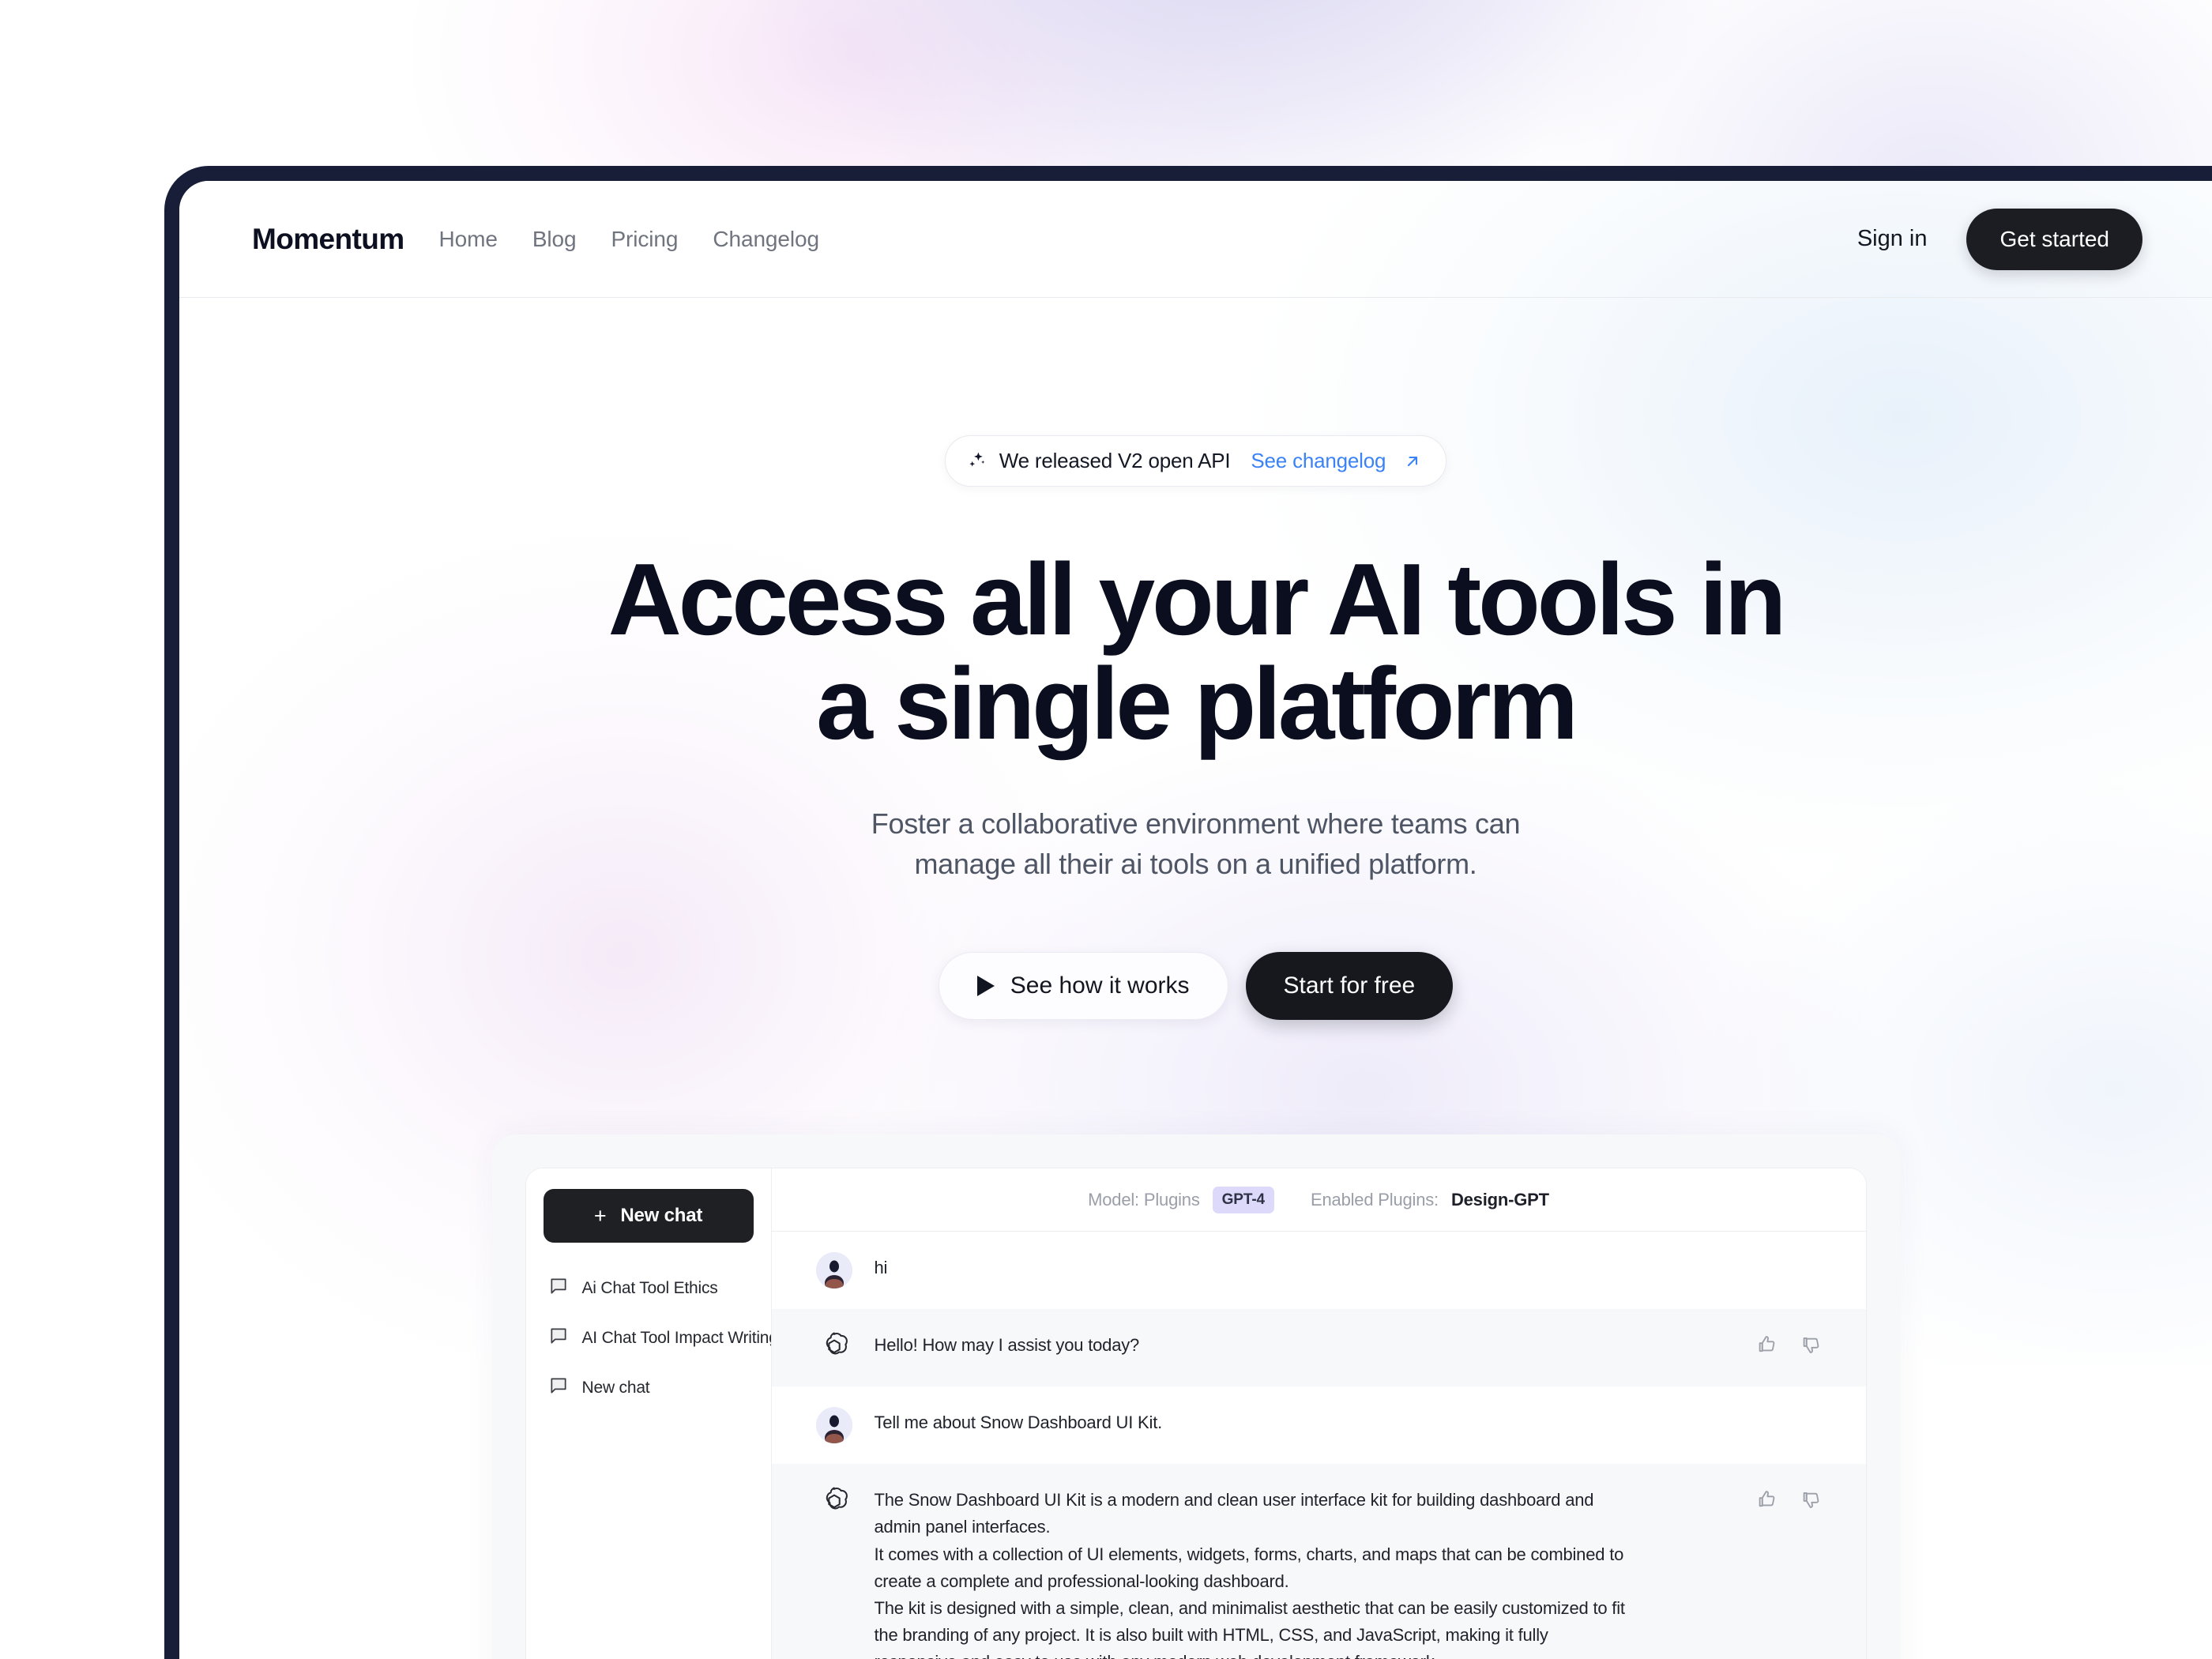 This screenshot has width=2212, height=1659. I want to click on announcement-badge: We released V2 open API See changelog, so click(1196, 461).